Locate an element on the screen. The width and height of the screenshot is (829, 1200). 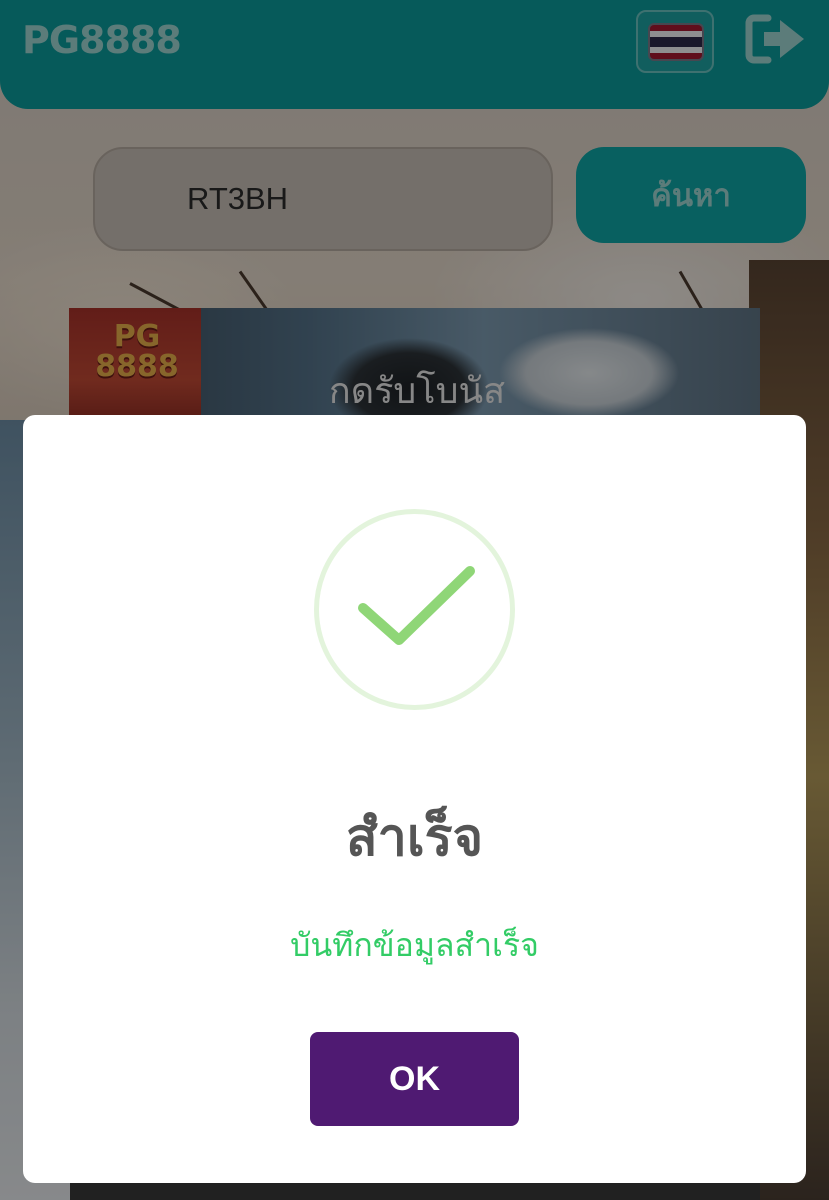
dialog-title: สำเร็จ is located at coordinates (414, 838).